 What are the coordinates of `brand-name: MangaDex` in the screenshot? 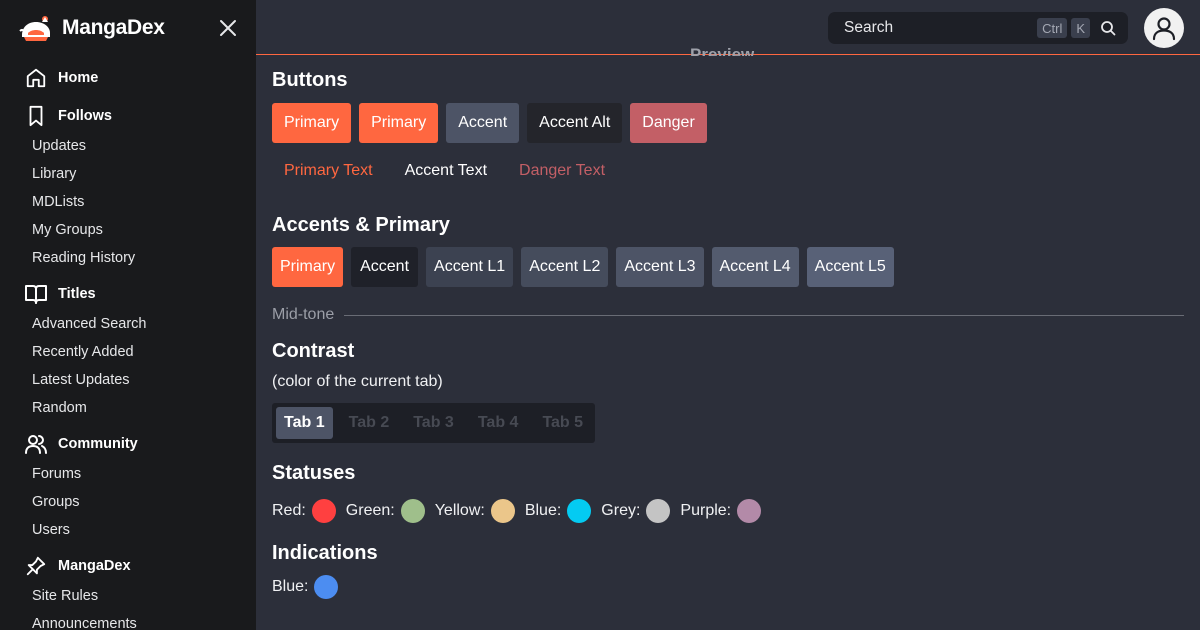 It's located at (113, 27).